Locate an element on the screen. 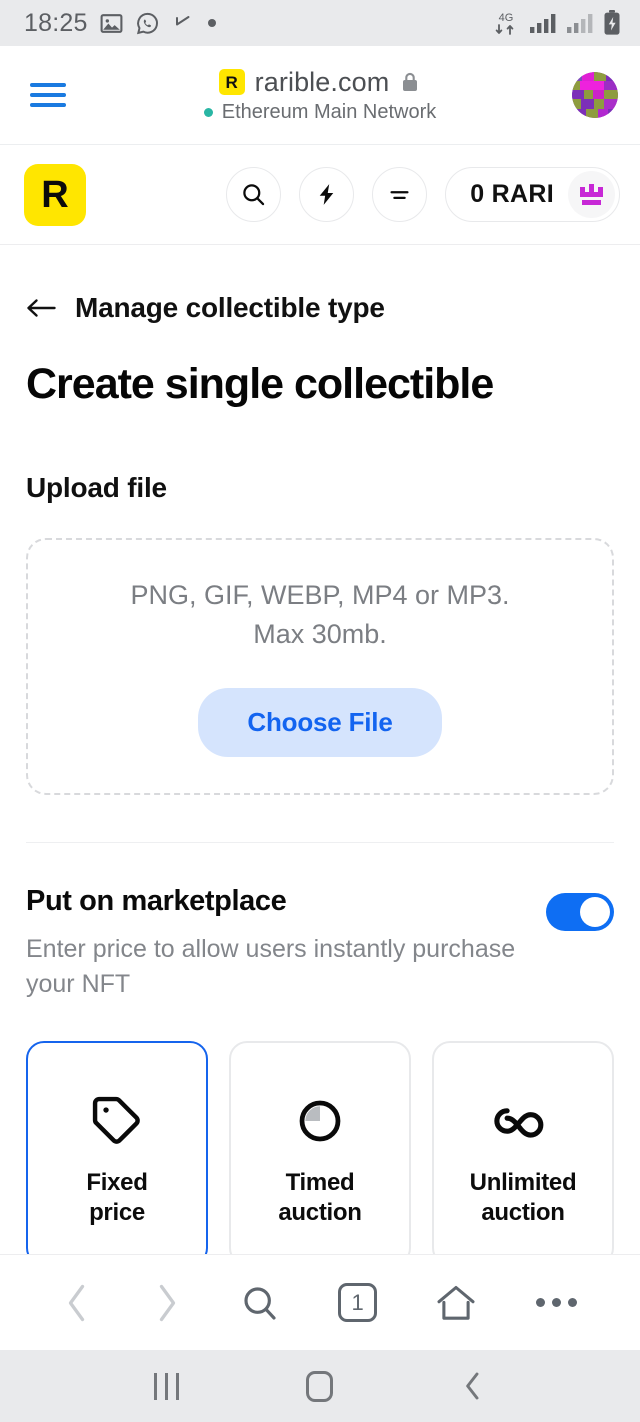 This screenshot has height=1422, width=640. chevron-right-icon is located at coordinates (166, 1303).